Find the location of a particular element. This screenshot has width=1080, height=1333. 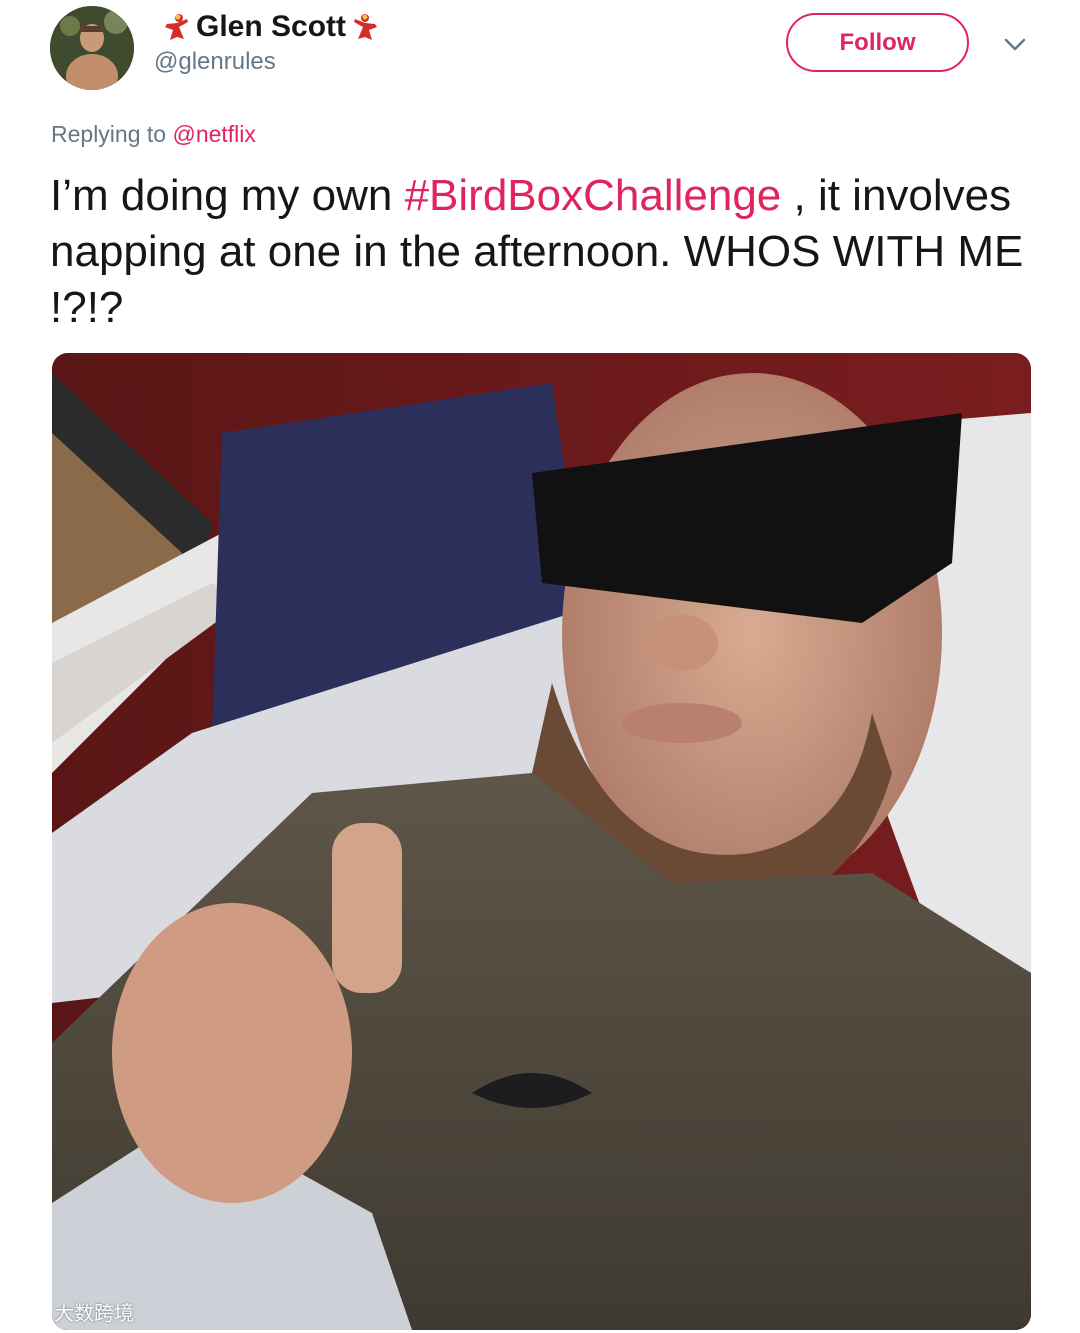

reply-mention-link: @netflix is located at coordinates (213, 134).